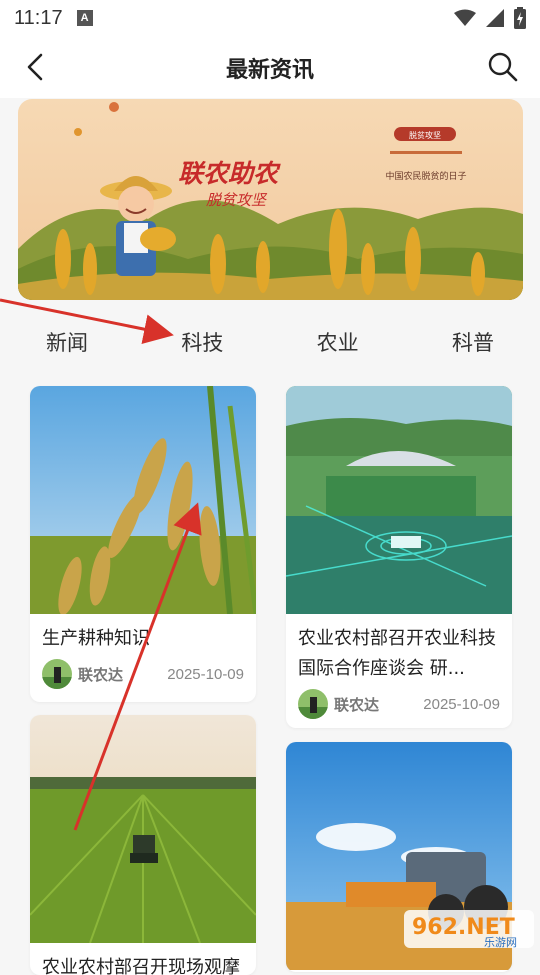  I want to click on svg-text: 乐游网, so click(500, 942).